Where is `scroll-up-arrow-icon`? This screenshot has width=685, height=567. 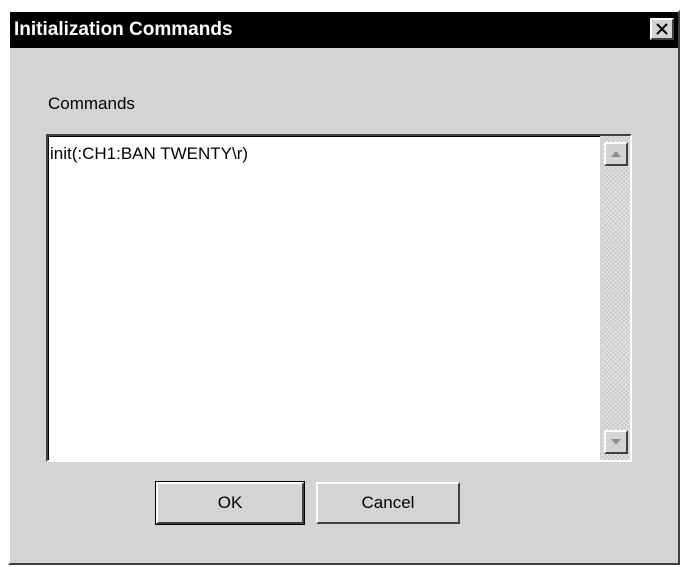 scroll-up-arrow-icon is located at coordinates (616, 154).